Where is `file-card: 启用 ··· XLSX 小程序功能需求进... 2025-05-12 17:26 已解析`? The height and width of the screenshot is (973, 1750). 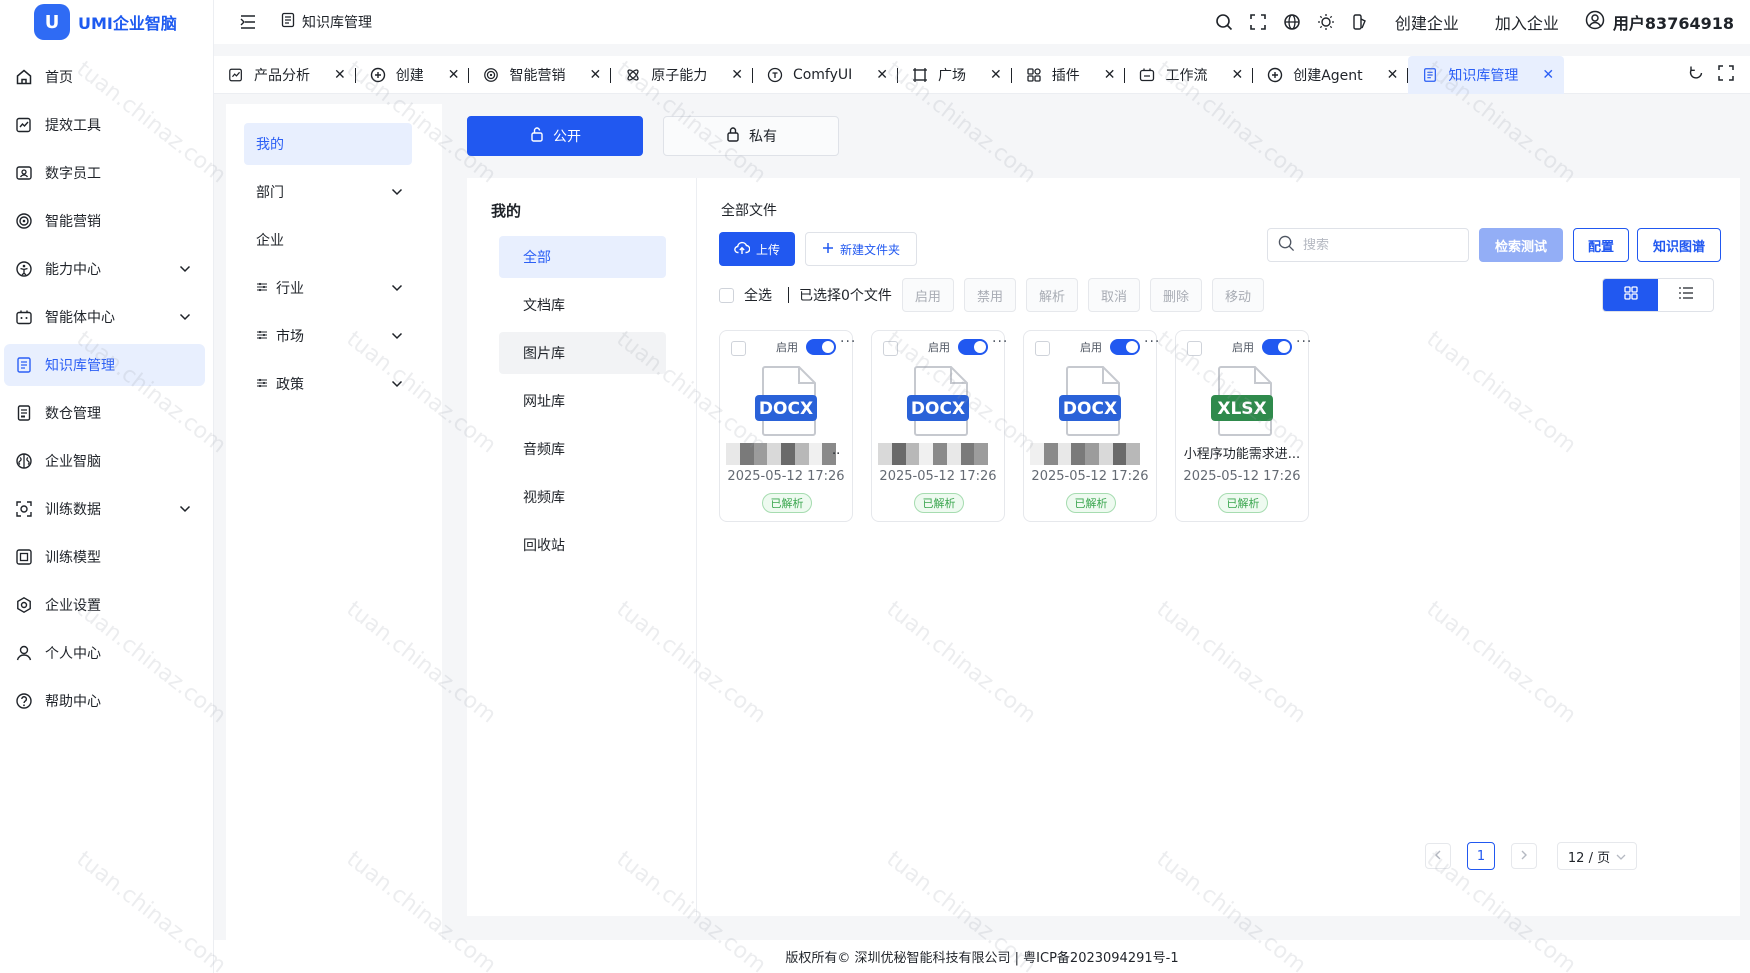 file-card: 启用 ··· XLSX 小程序功能需求进... 2025-05-12 17:26 已解析 is located at coordinates (1243, 426).